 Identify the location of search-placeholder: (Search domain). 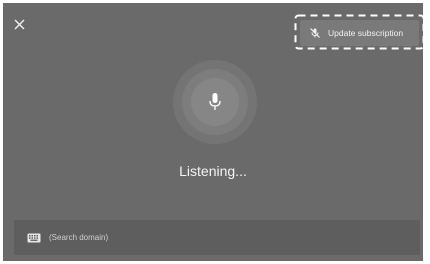
(79, 237).